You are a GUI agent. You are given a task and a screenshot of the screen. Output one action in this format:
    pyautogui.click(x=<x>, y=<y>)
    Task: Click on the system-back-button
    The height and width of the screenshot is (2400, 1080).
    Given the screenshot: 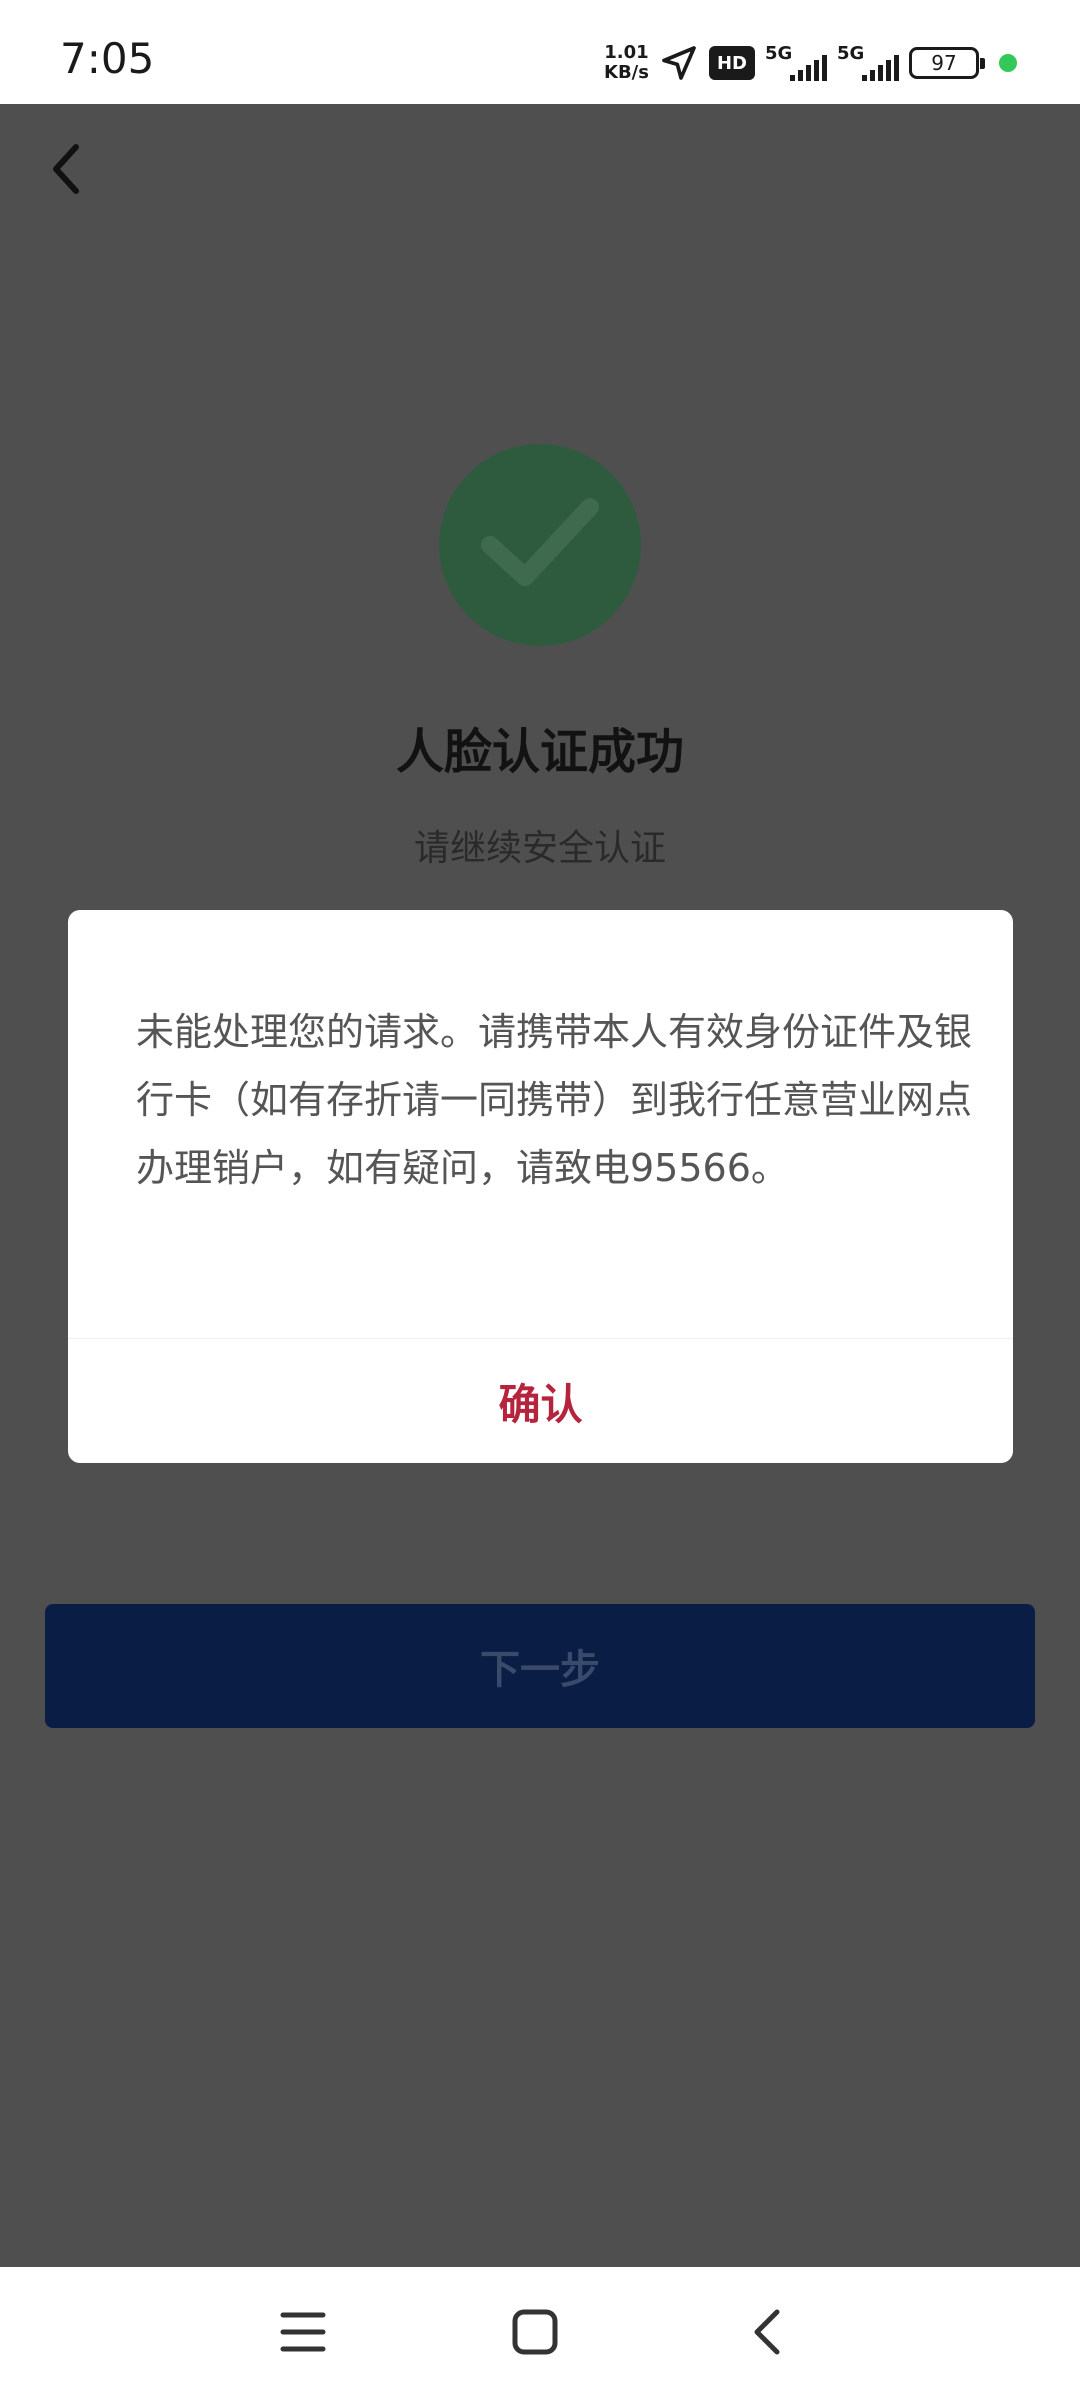 What is the action you would take?
    pyautogui.click(x=767, y=2332)
    